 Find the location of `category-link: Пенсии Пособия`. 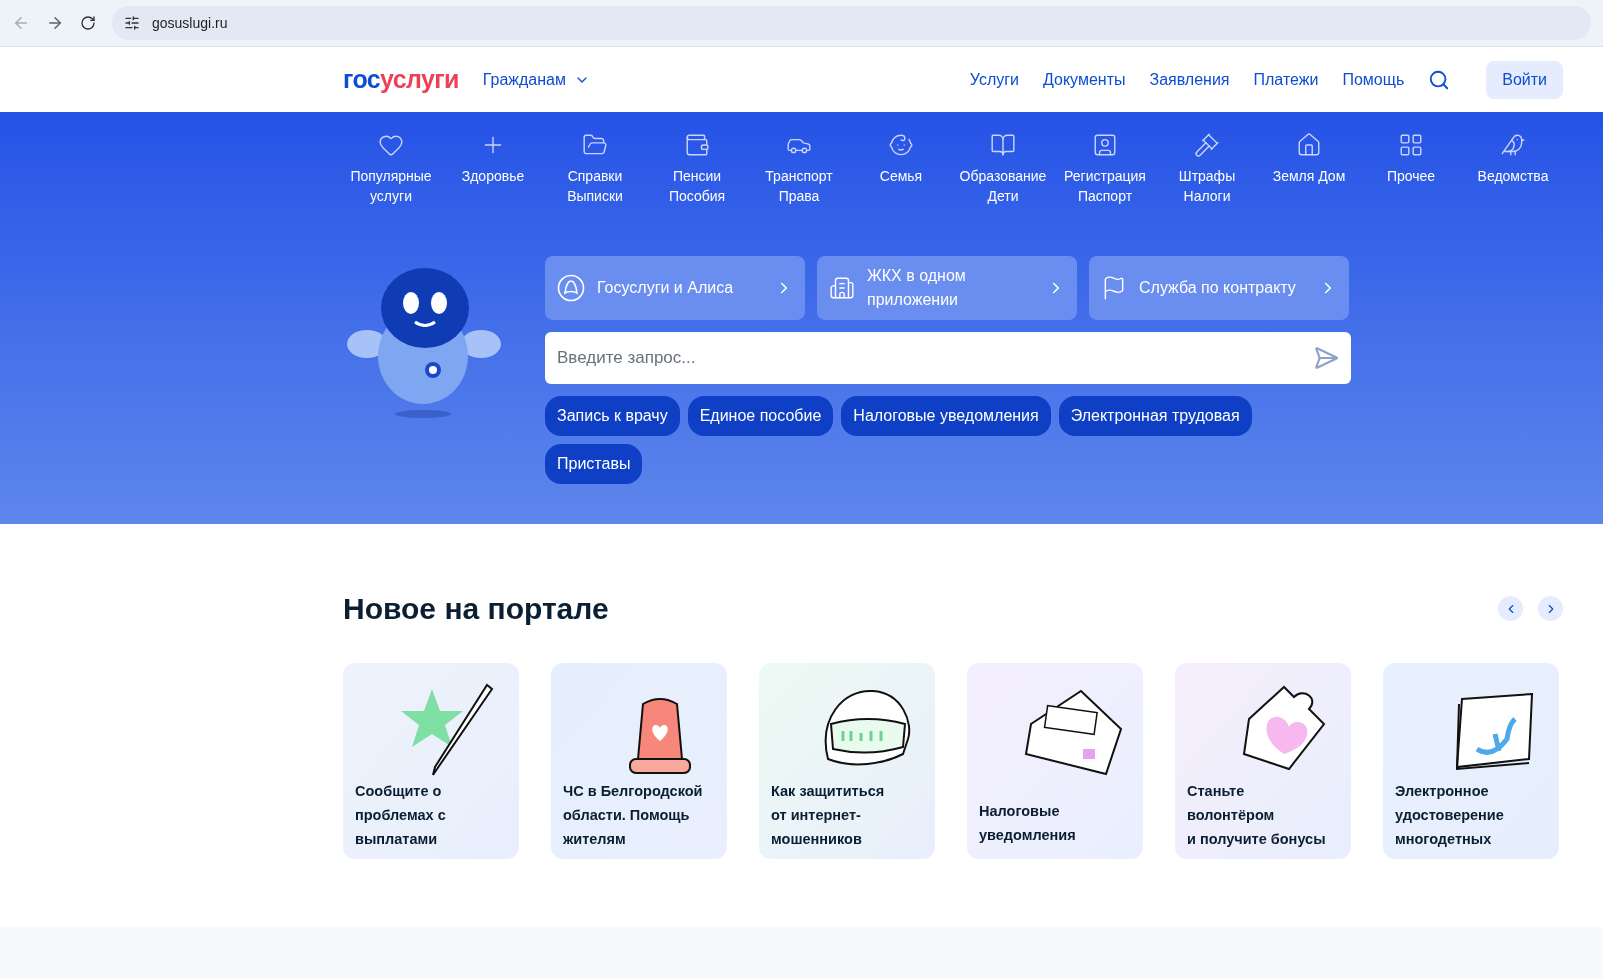

category-link: Пенсии Пособия is located at coordinates (697, 169).